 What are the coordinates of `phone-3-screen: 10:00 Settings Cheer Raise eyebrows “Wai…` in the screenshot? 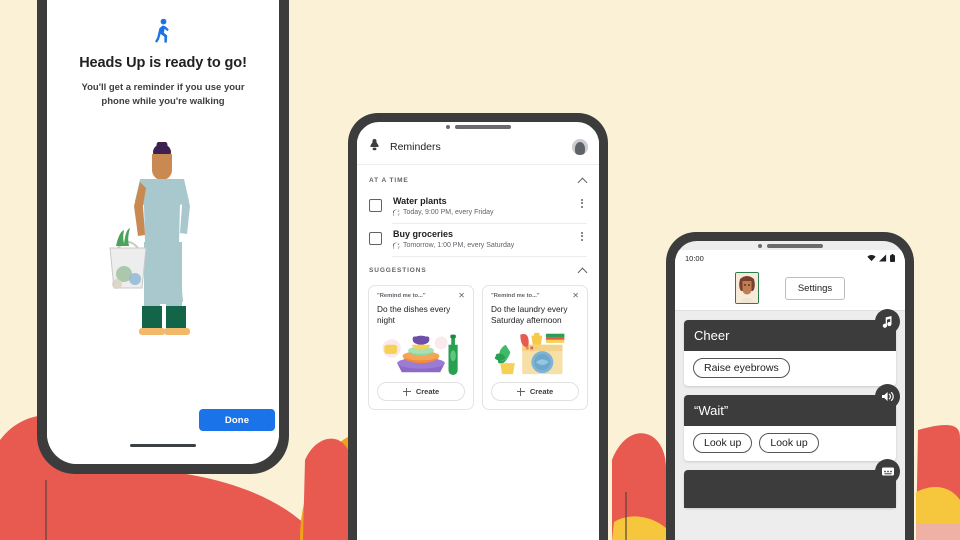 It's located at (790, 390).